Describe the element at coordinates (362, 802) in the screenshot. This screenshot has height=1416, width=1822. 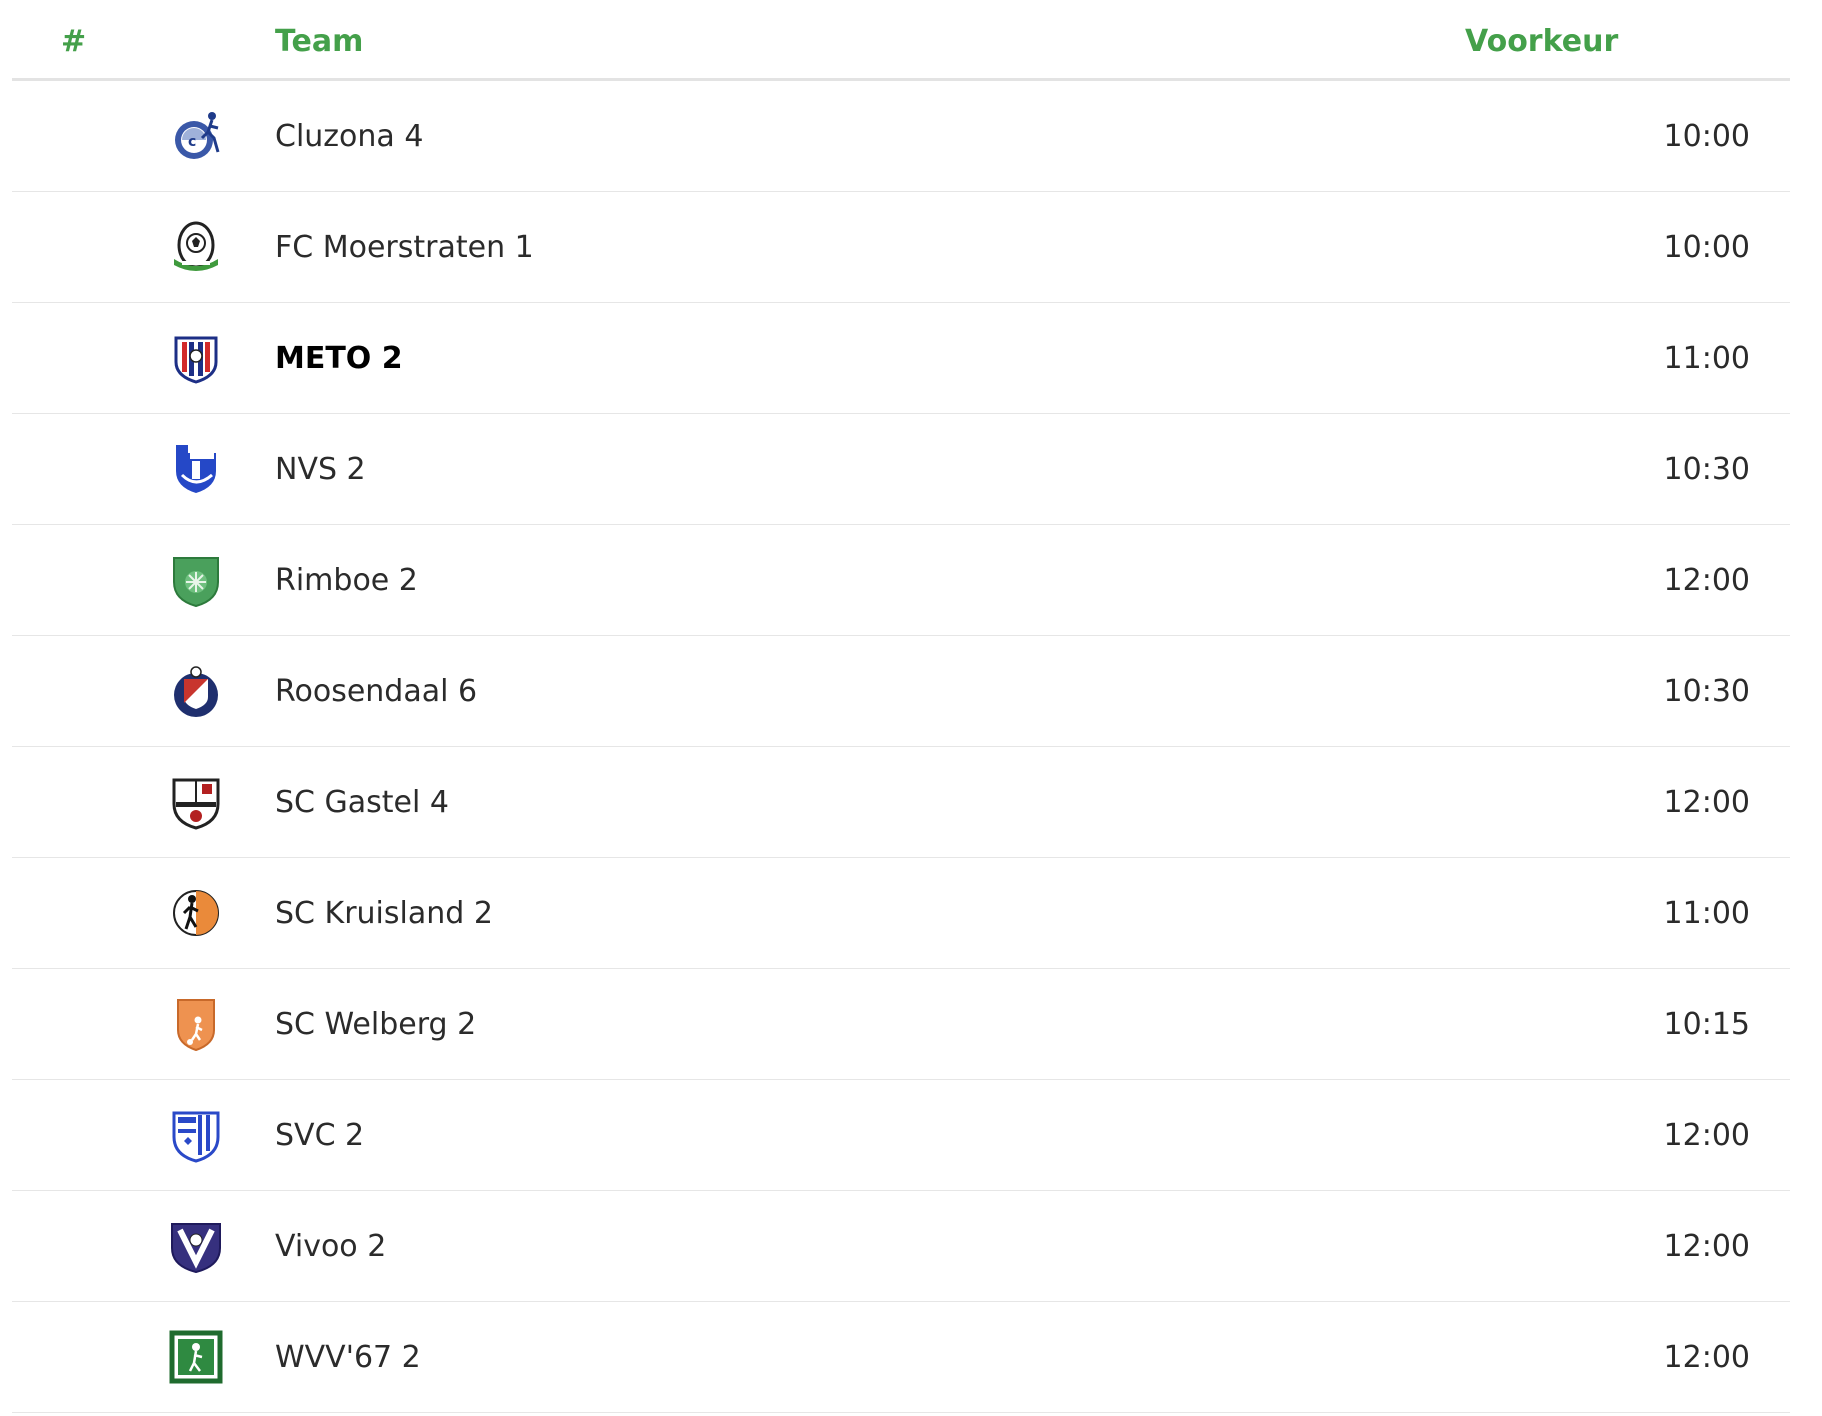
I see `team-name: SC Gastel 4` at that location.